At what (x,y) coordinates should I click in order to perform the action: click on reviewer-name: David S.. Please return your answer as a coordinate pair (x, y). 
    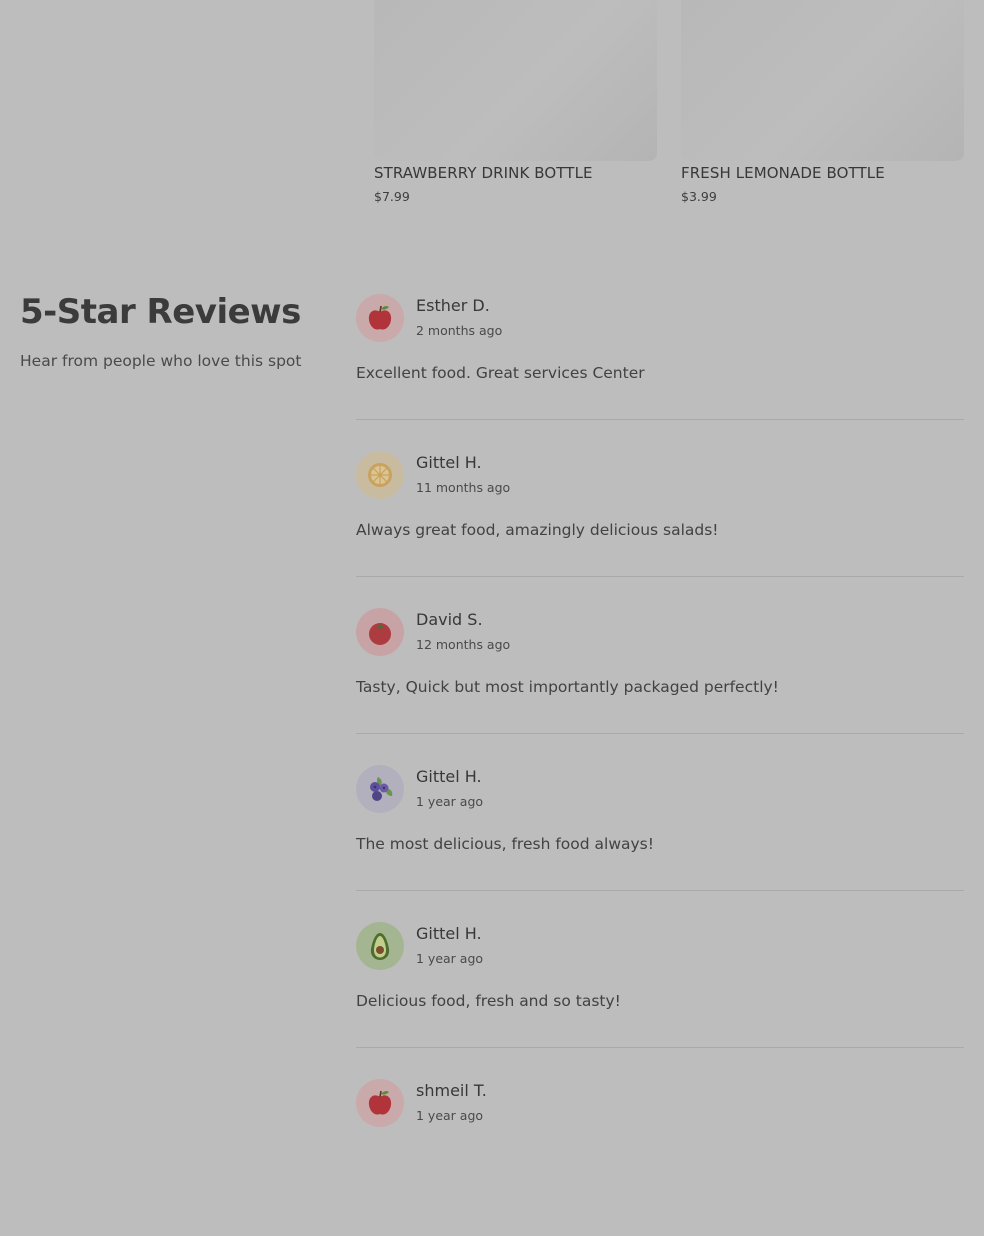
    Looking at the image, I should click on (449, 619).